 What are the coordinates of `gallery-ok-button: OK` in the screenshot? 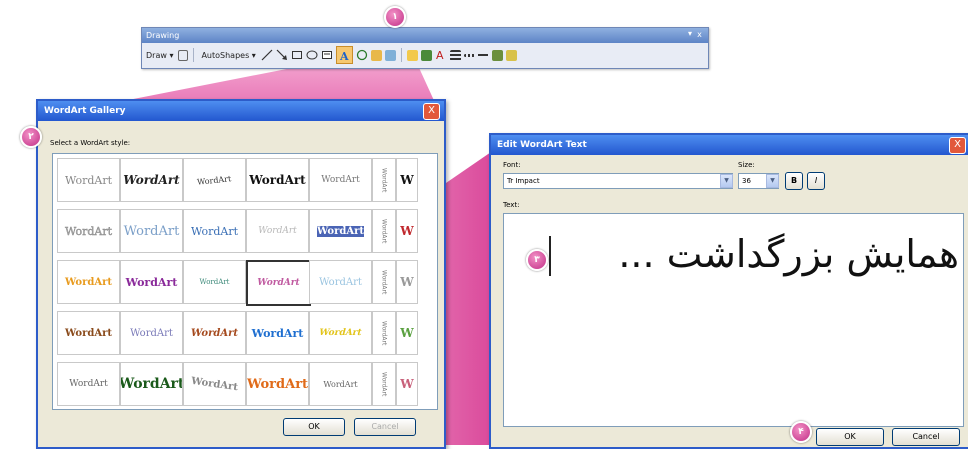 It's located at (314, 427).